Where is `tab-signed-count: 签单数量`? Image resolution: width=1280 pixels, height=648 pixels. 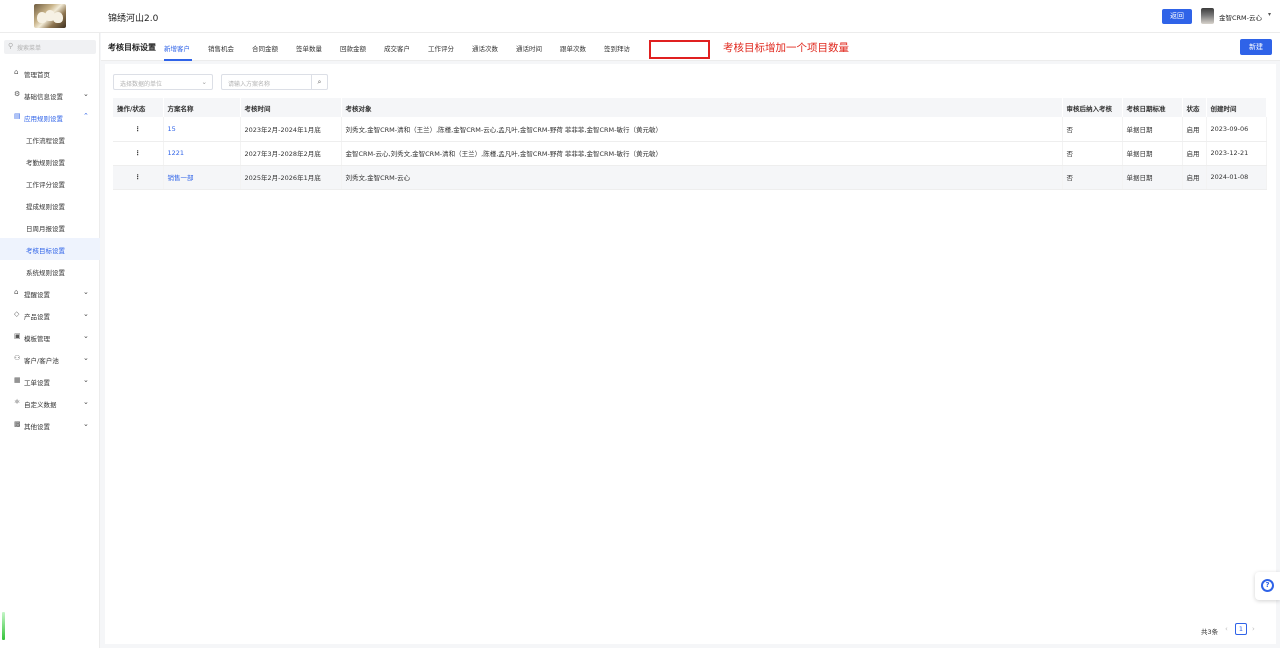 tab-signed-count: 签单数量 is located at coordinates (309, 48).